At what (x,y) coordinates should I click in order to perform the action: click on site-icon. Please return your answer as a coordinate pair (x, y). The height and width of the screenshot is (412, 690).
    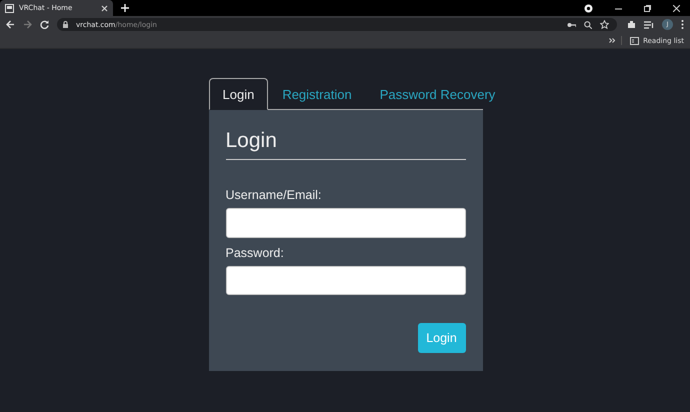
    Looking at the image, I should click on (9, 8).